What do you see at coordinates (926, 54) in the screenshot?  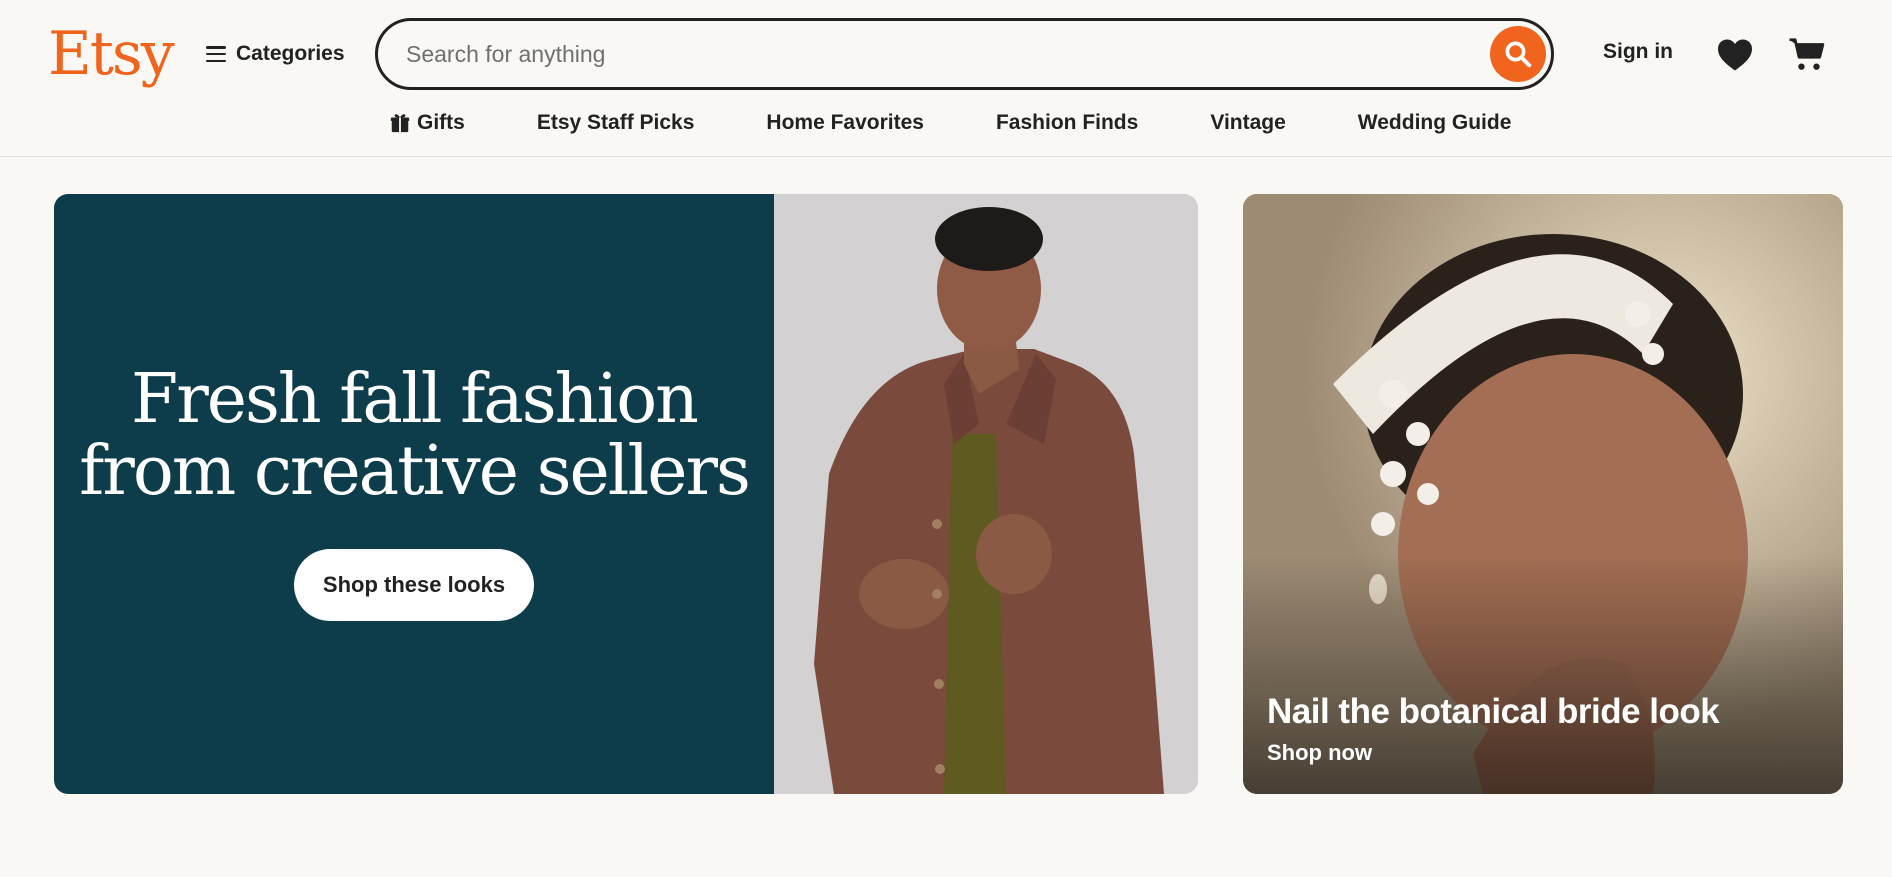 I see `search-input` at bounding box center [926, 54].